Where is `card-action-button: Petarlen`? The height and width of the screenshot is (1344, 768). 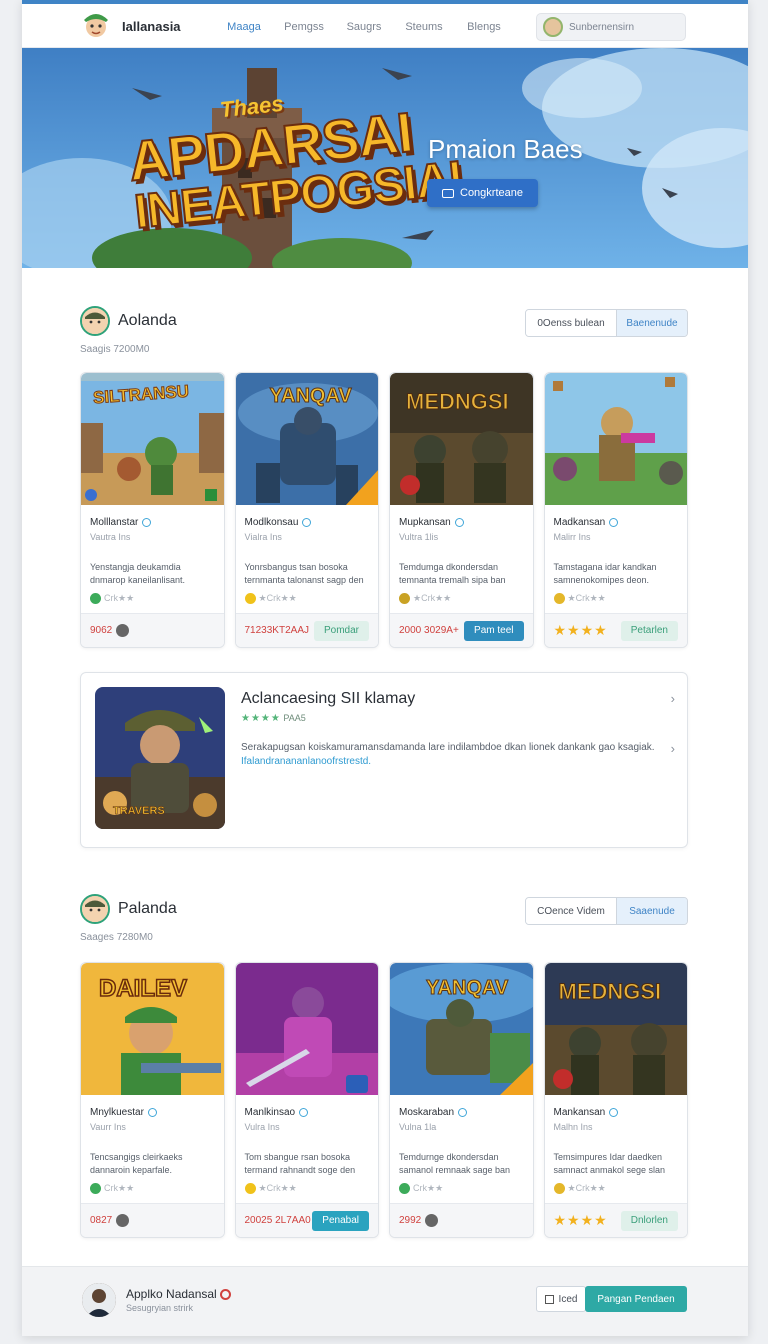
card-action-button: Petarlen is located at coordinates (649, 630).